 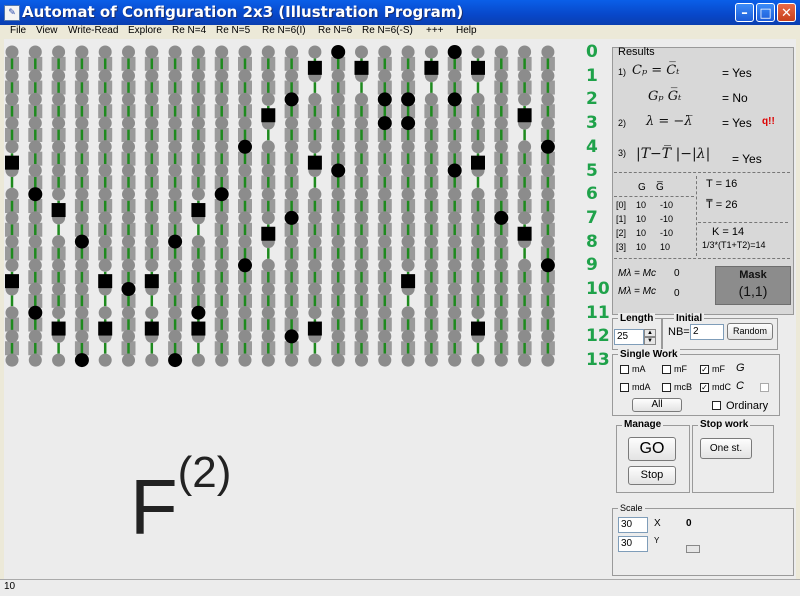 What do you see at coordinates (657, 523) in the screenshot?
I see `scale-x-symbol: X` at bounding box center [657, 523].